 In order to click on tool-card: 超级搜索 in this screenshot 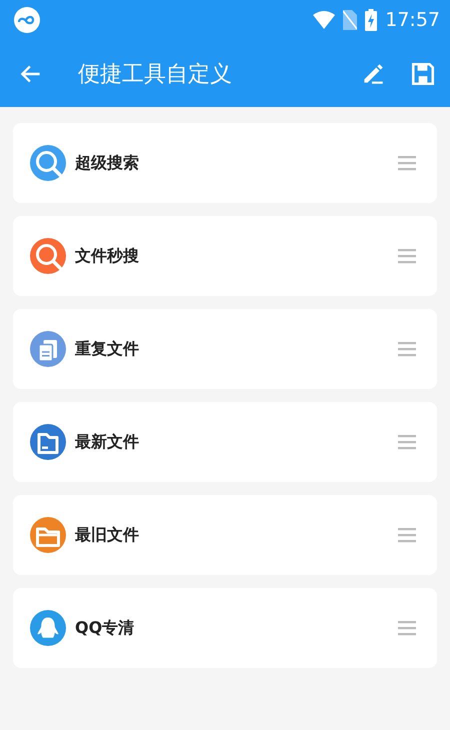, I will do `click(225, 163)`.